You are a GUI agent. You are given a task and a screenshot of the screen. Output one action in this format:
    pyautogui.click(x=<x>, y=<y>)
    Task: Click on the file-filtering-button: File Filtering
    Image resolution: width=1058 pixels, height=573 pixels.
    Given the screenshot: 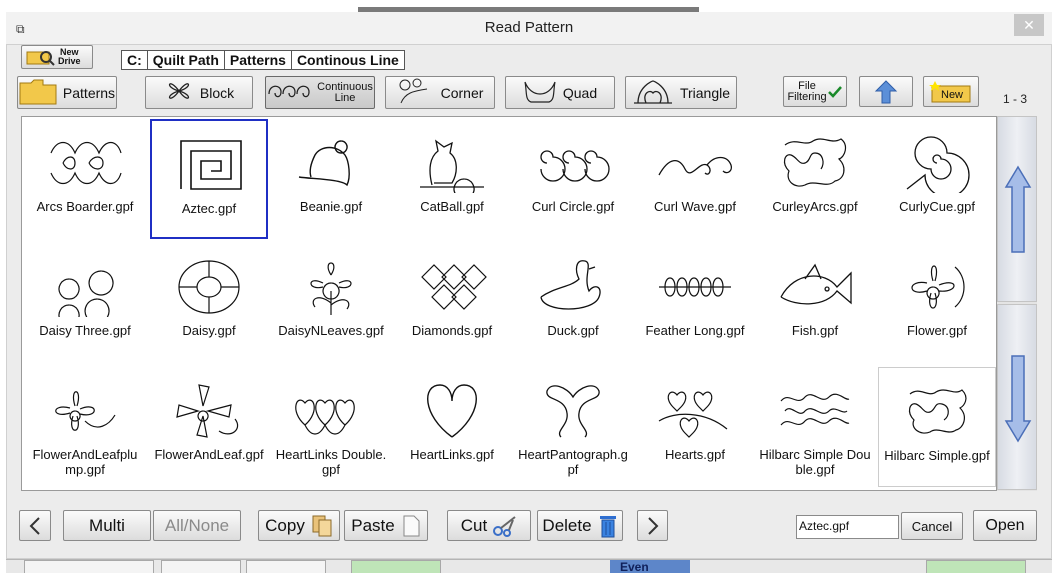 What is the action you would take?
    pyautogui.click(x=815, y=91)
    